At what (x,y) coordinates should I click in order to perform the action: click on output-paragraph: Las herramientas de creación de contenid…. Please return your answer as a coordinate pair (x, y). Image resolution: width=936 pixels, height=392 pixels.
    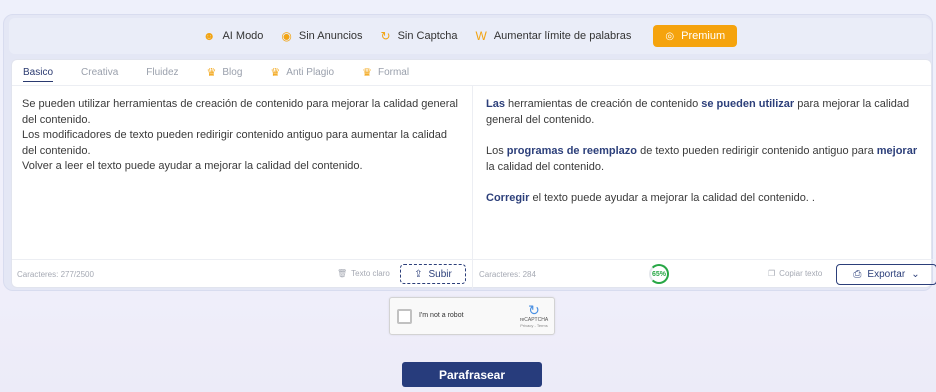
    Looking at the image, I should click on (698, 112).